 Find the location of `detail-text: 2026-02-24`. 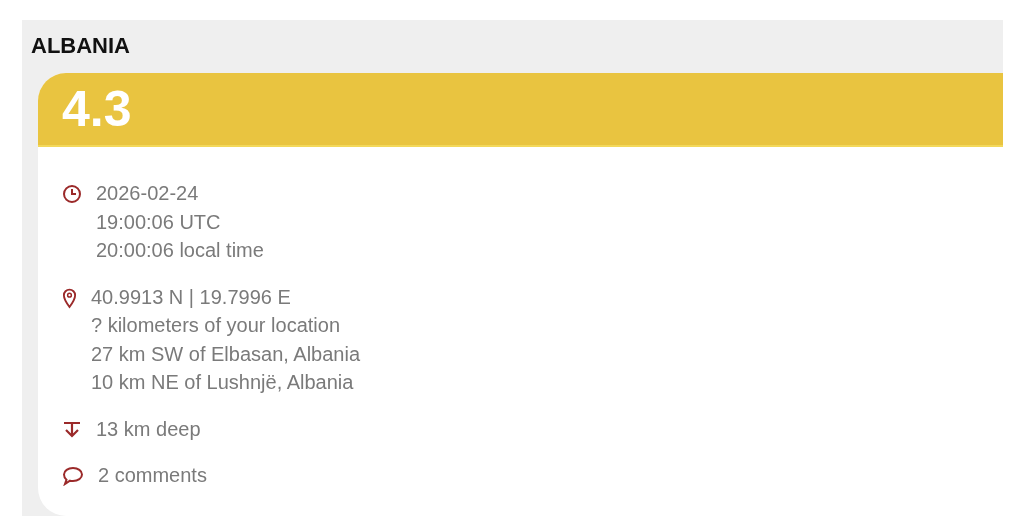

detail-text: 2026-02-24 is located at coordinates (148, 193).